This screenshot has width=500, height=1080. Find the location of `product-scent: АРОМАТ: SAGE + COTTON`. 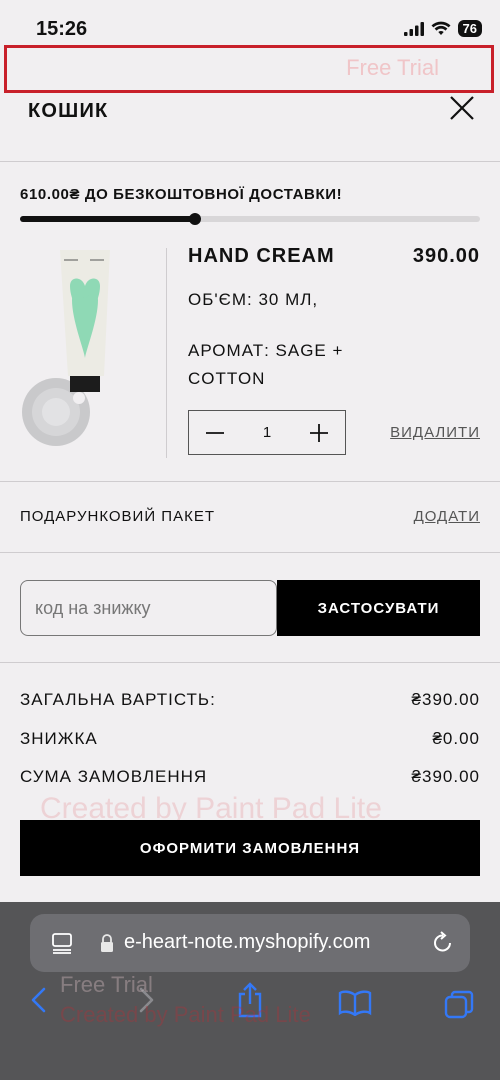

product-scent: АРОМАТ: SAGE + COTTON is located at coordinates (266, 364).